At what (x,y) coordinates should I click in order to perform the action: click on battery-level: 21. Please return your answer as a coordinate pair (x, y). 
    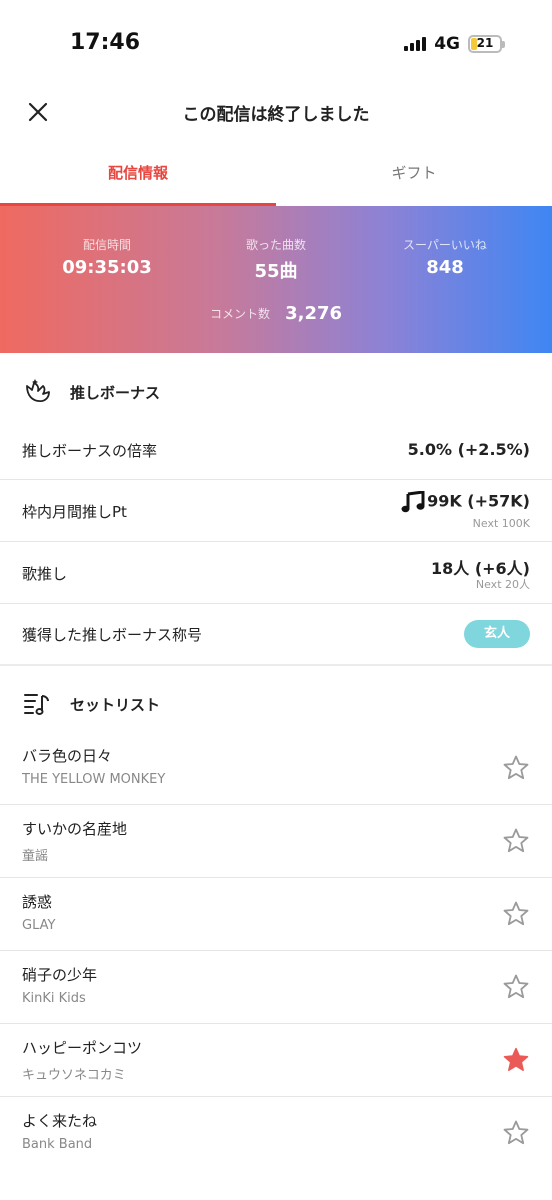
    Looking at the image, I should click on (485, 43).